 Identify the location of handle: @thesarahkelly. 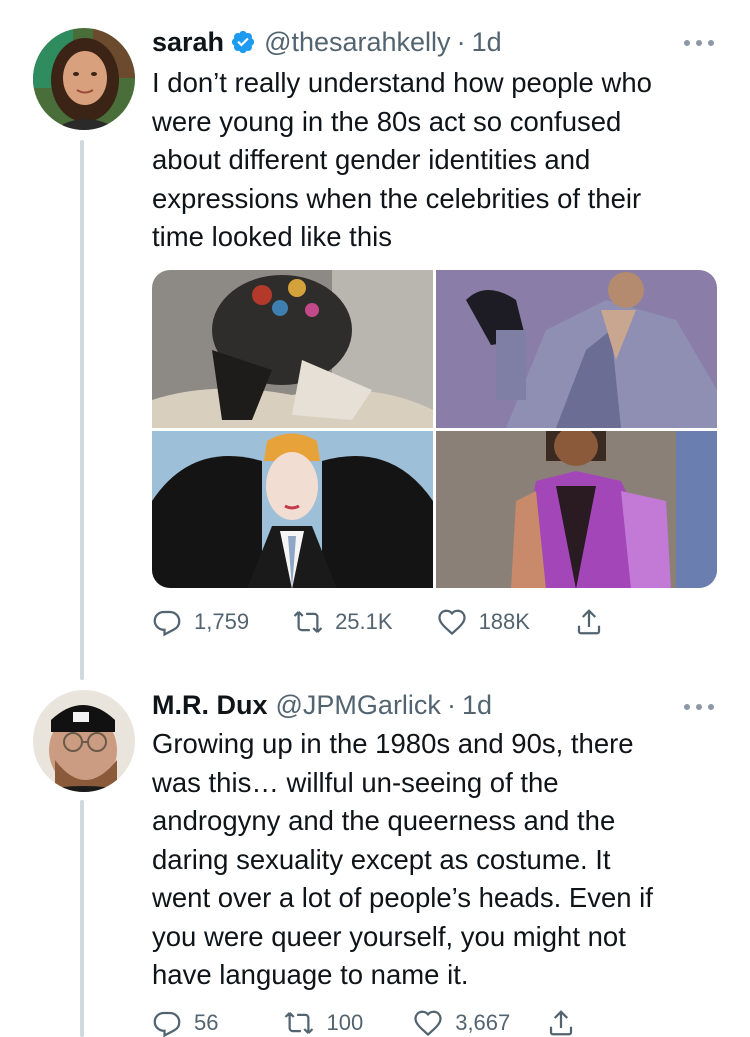
(357, 42).